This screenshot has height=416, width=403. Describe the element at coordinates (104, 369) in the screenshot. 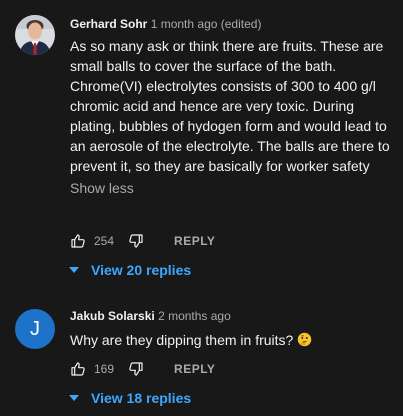

I see `like-count: 169` at that location.